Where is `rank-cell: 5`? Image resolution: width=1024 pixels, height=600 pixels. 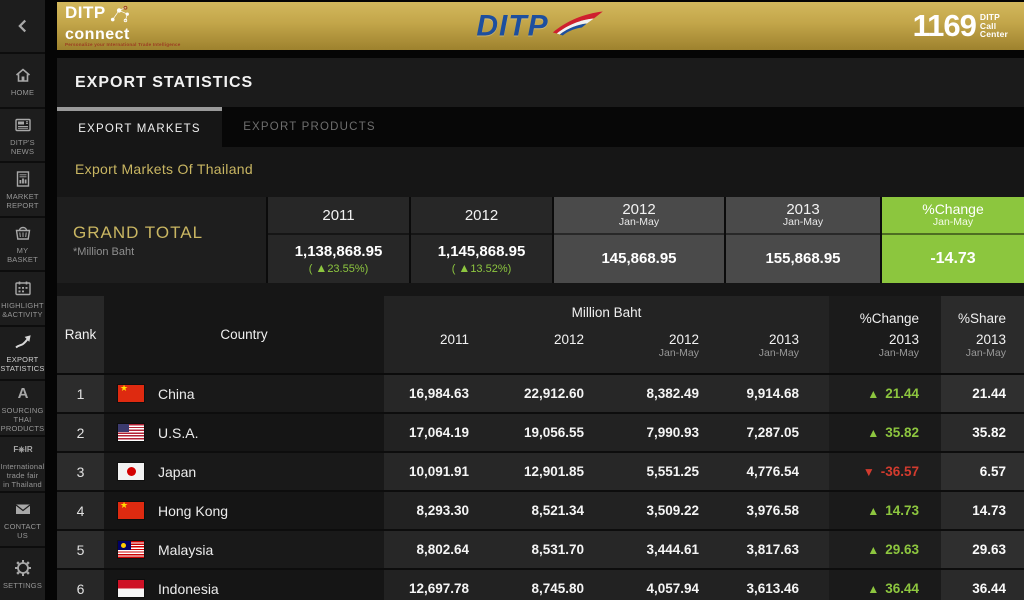 rank-cell: 5 is located at coordinates (80, 549).